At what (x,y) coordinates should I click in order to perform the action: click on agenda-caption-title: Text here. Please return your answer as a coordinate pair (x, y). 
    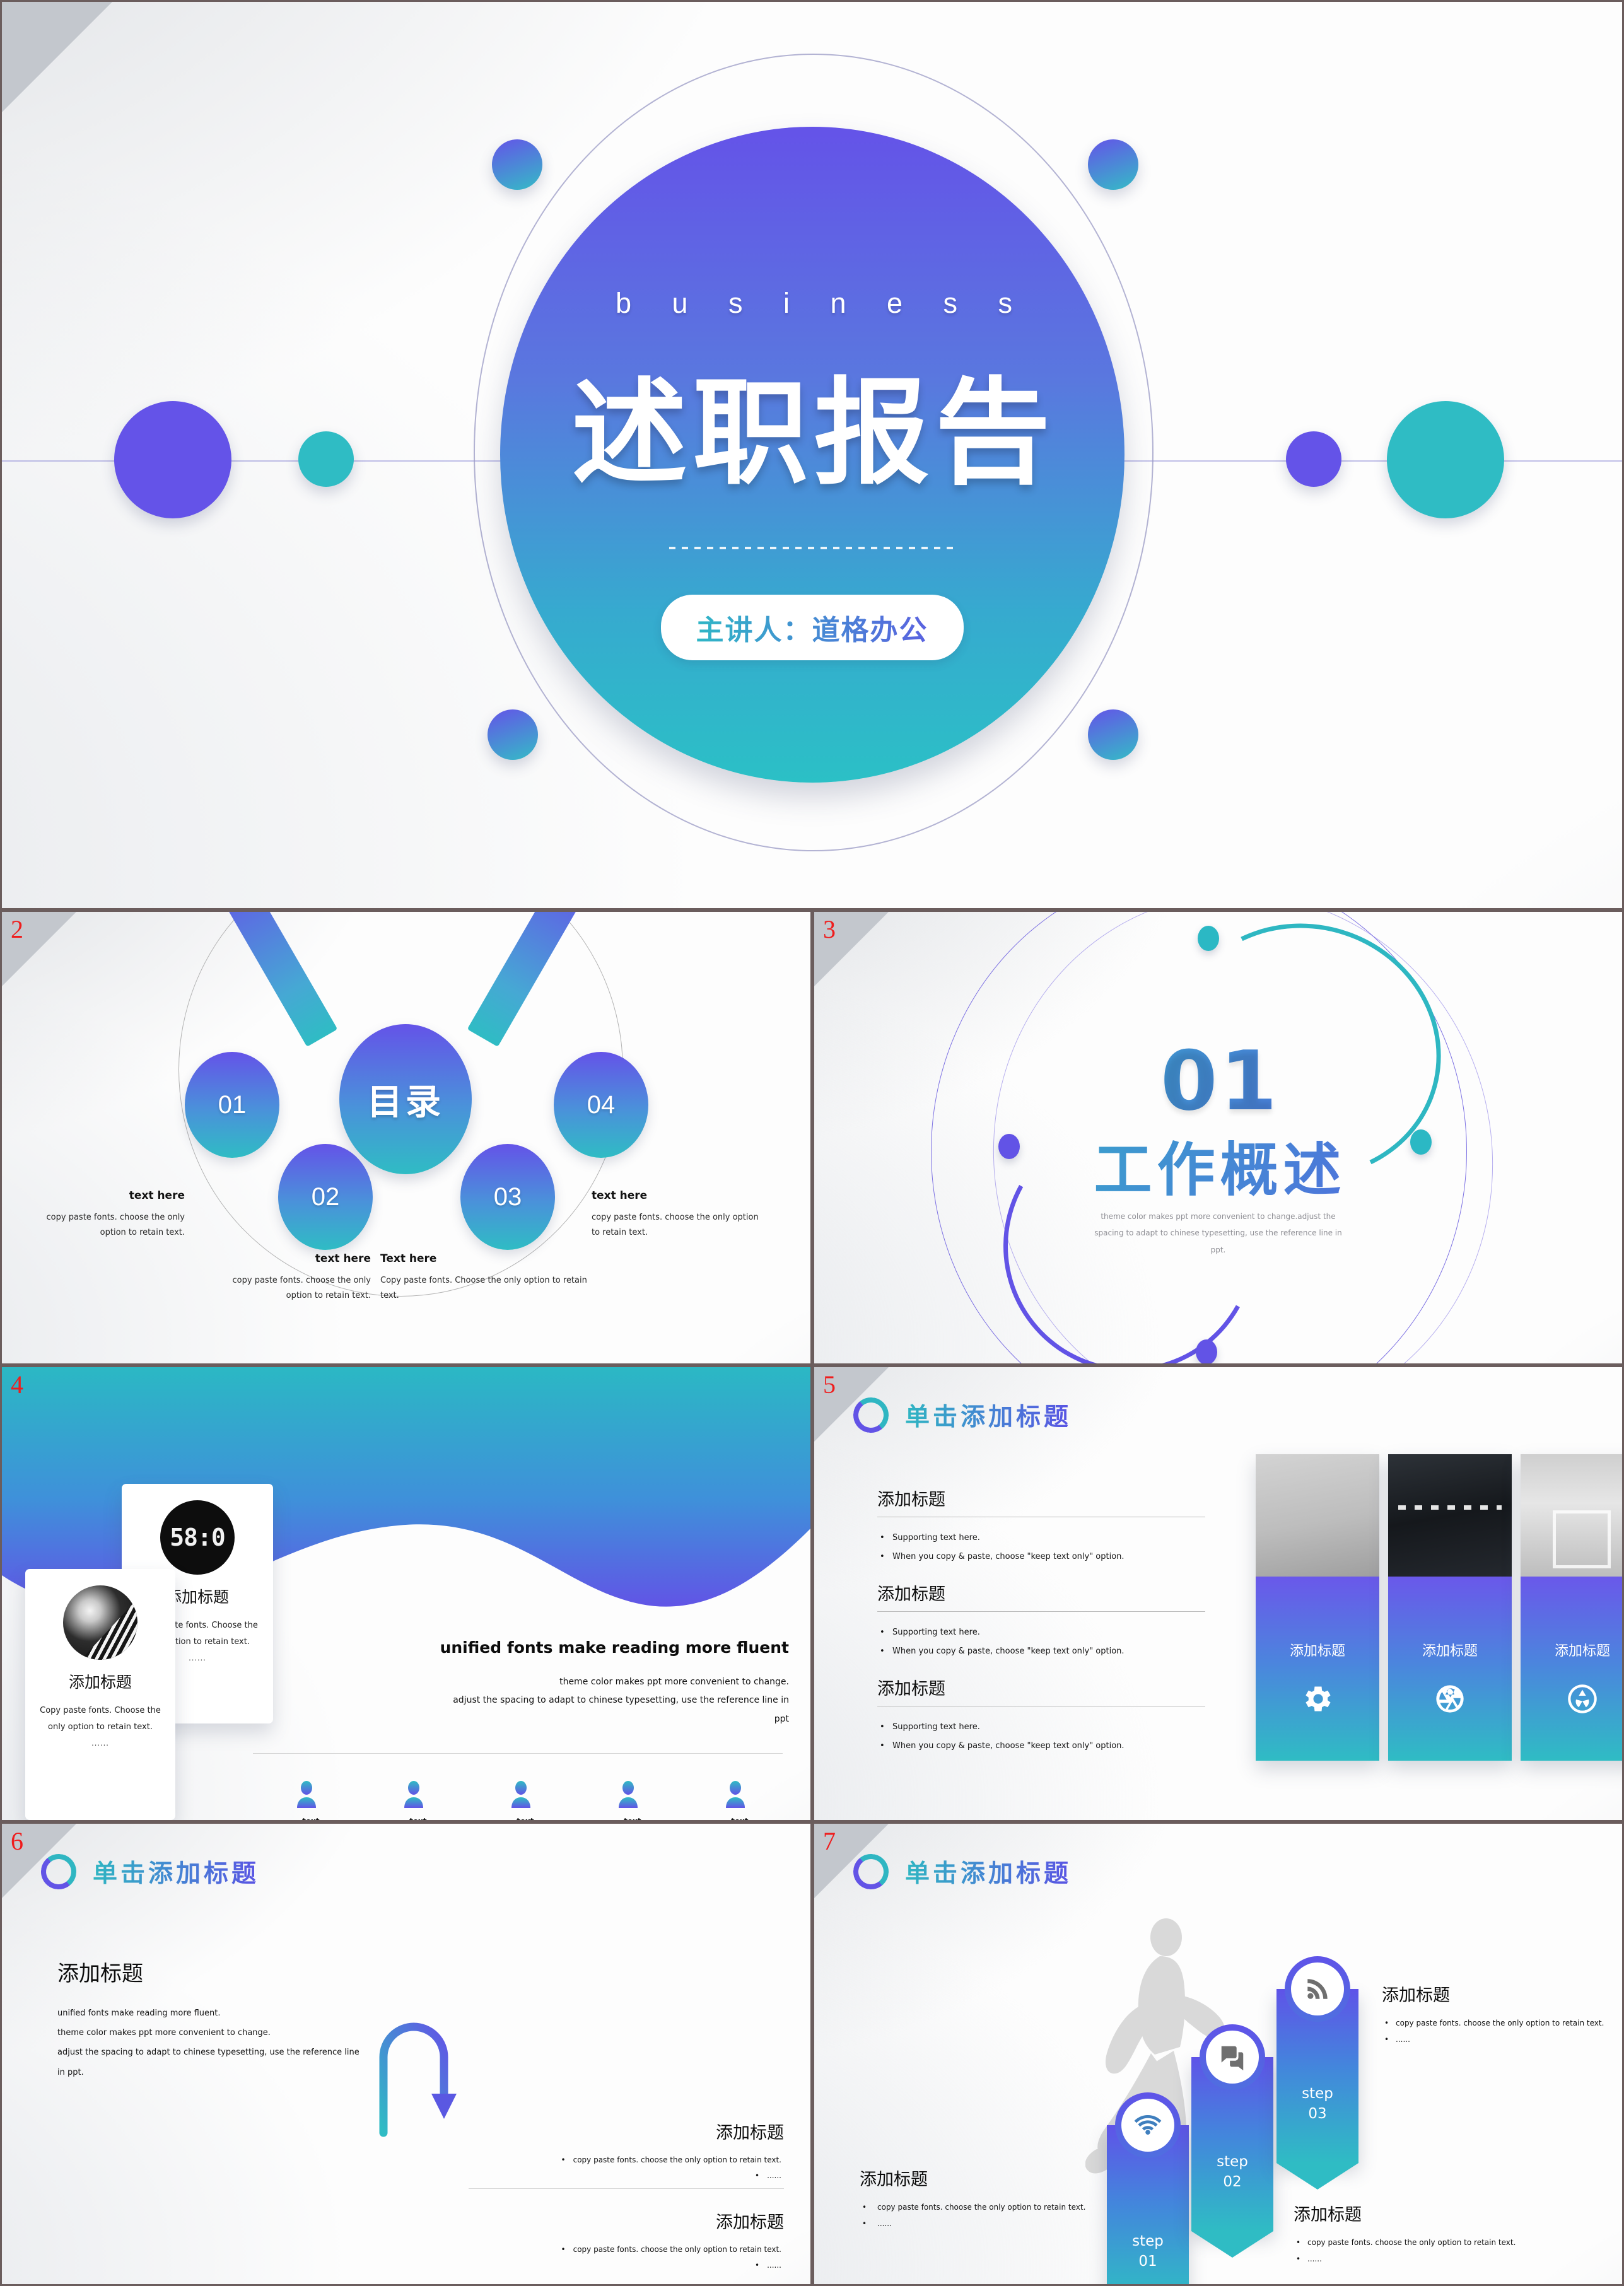
    Looking at the image, I should click on (409, 1258).